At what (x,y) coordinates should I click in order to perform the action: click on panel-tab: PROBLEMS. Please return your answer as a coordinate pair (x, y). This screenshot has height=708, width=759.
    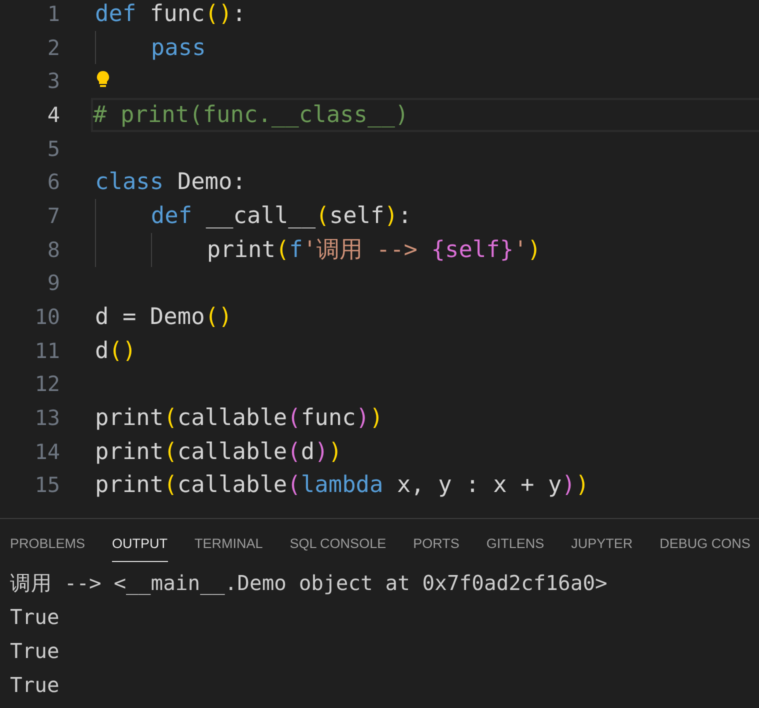
    Looking at the image, I should click on (48, 542).